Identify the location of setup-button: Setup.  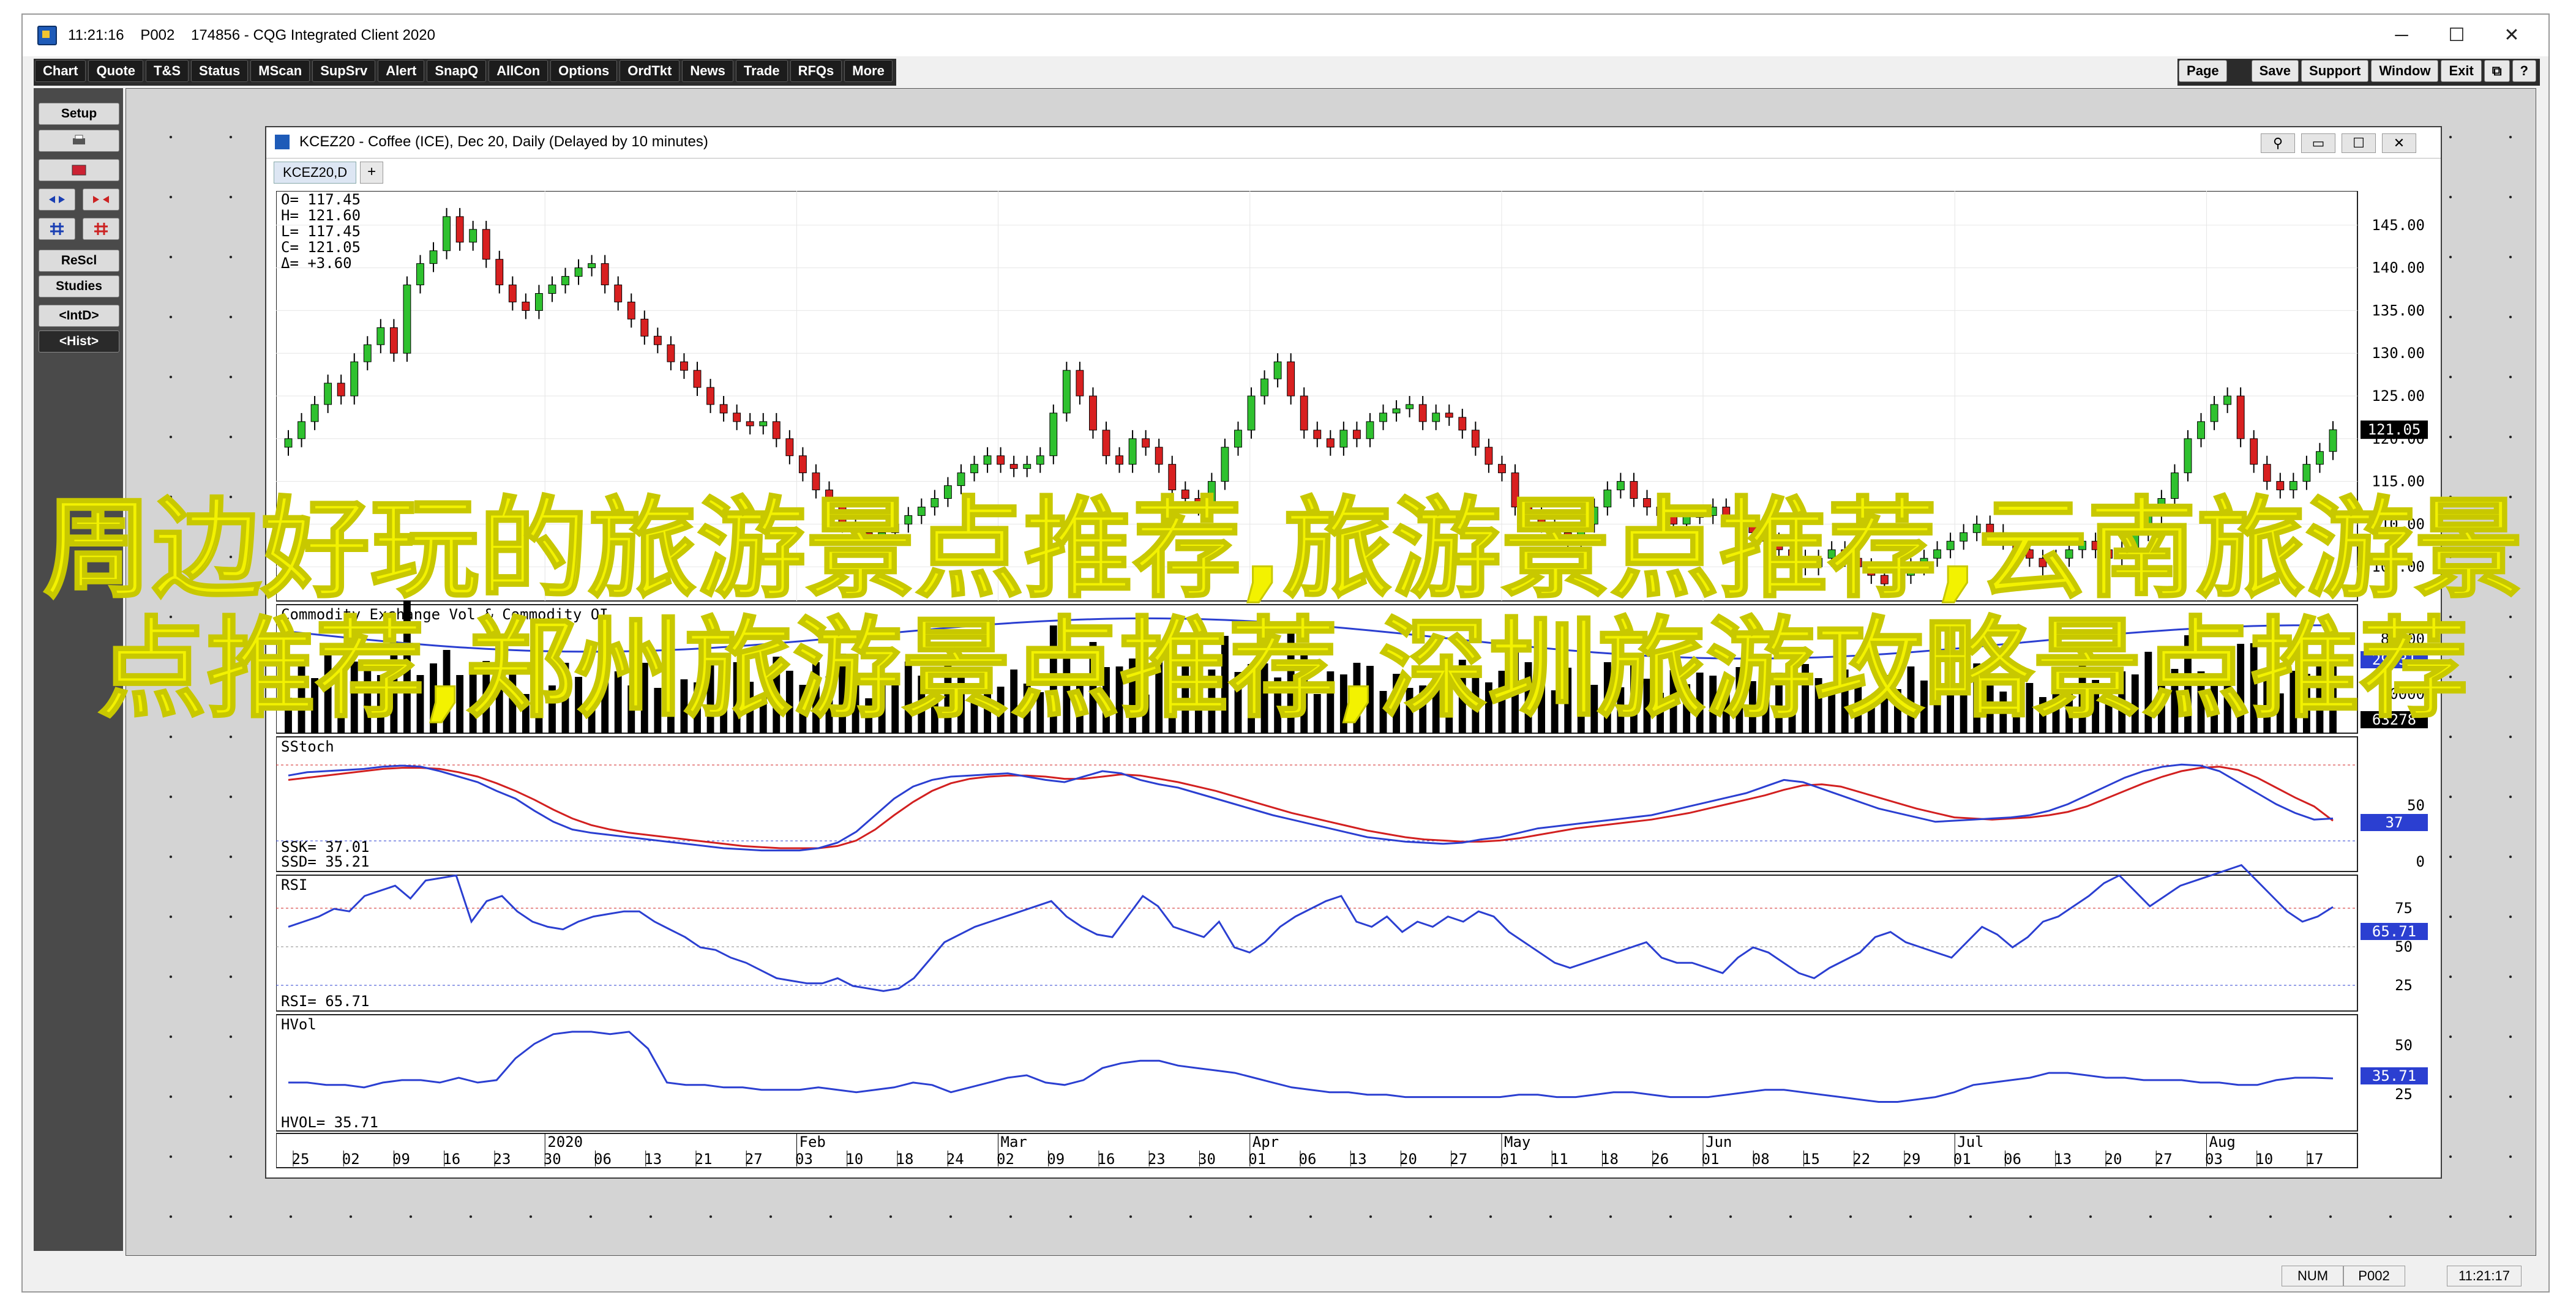
(79, 114).